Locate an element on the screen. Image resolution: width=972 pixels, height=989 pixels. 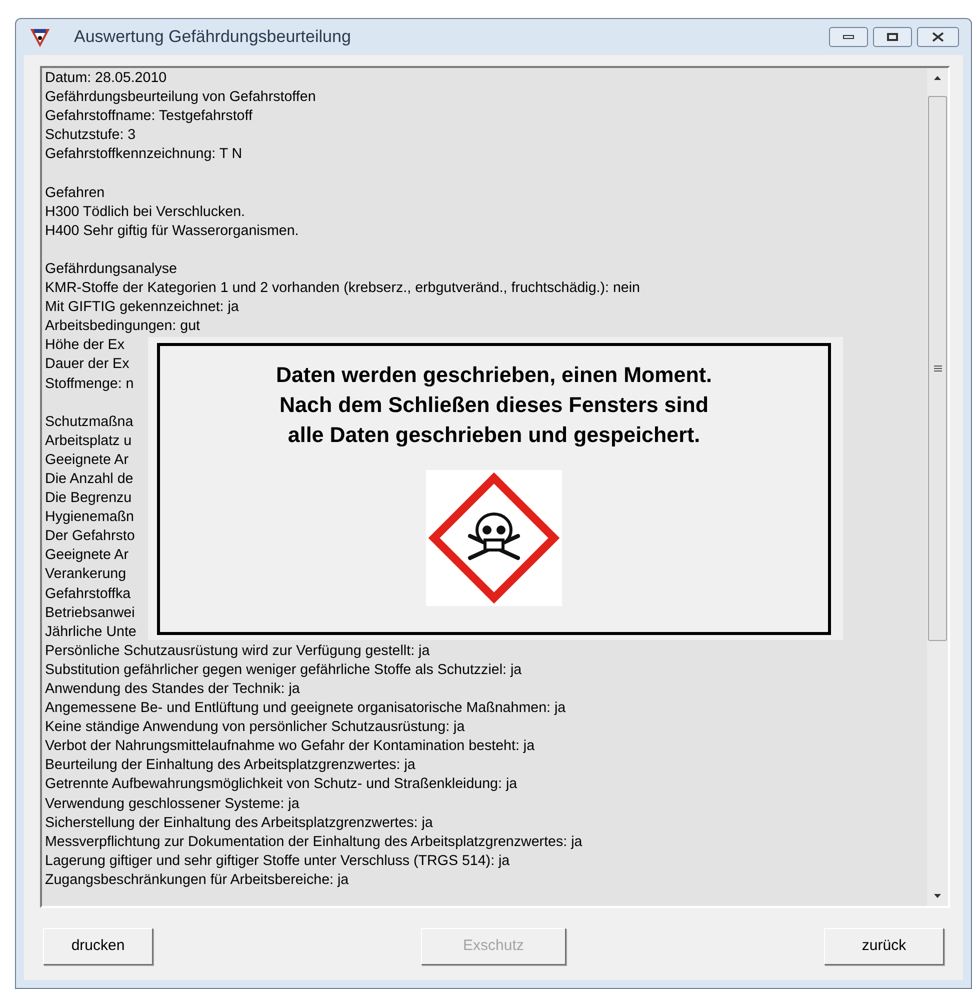
report-line: Betriebsanwei is located at coordinates (90, 613).